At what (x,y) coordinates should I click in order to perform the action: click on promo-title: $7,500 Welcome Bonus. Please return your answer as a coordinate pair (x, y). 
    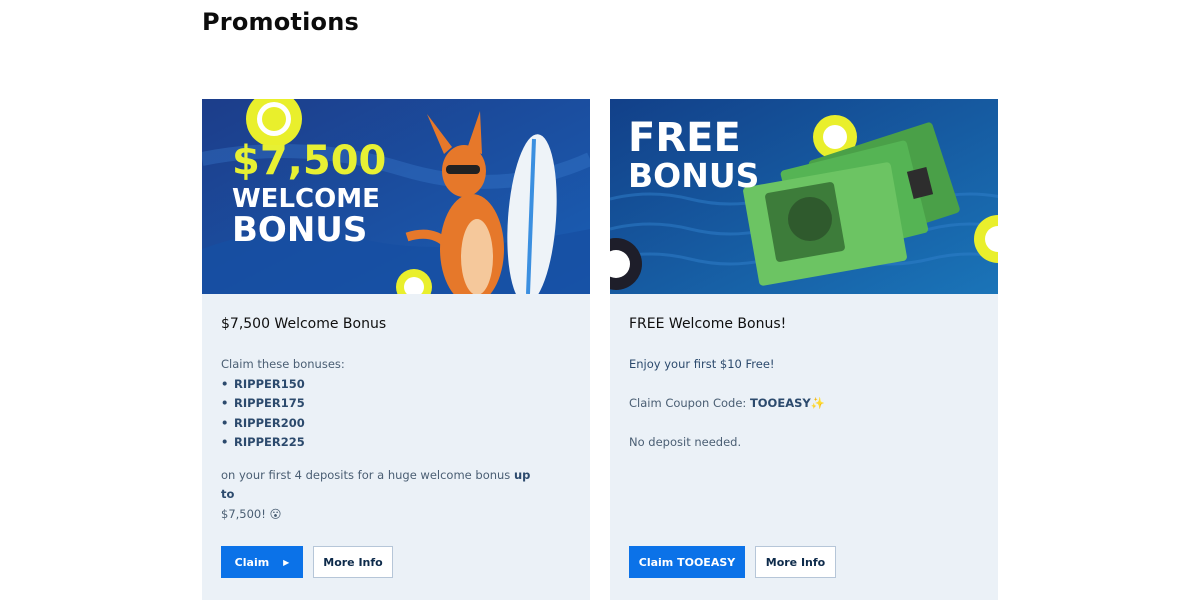
    Looking at the image, I should click on (304, 324).